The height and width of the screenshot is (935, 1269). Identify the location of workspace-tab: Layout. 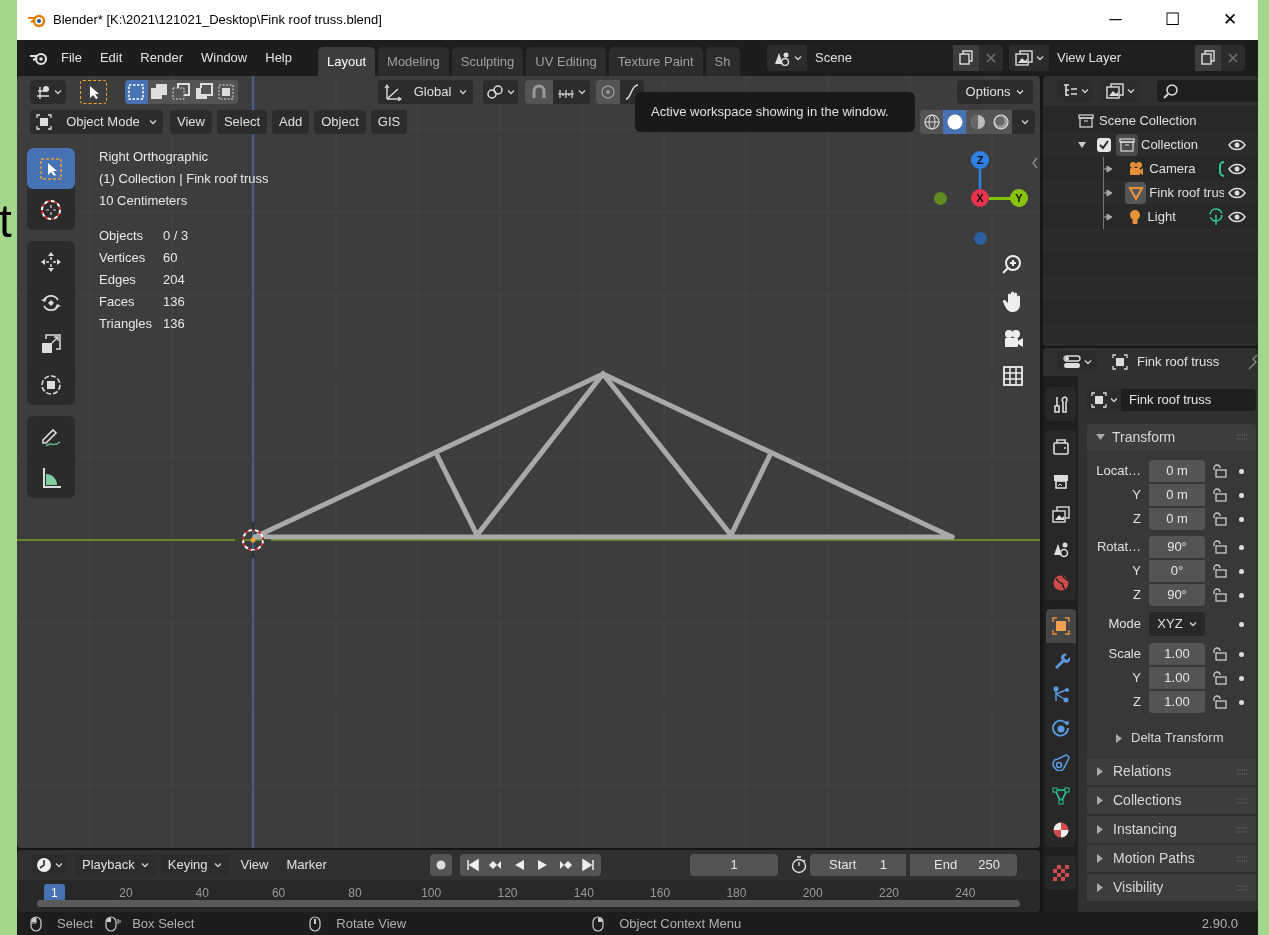
(347, 61).